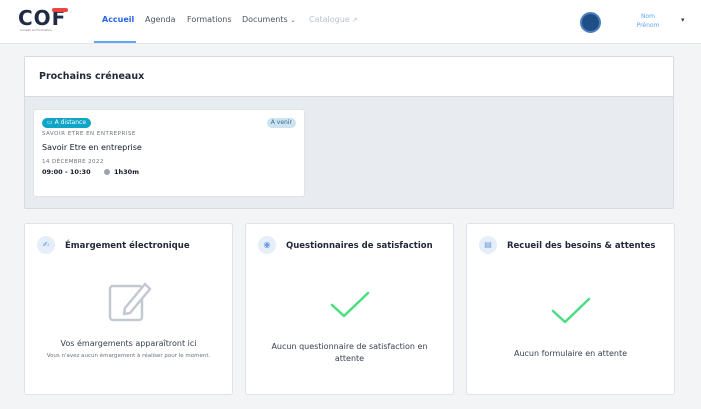 Image resolution: width=701 pixels, height=409 pixels. I want to click on needs-message: Aucun formulaire en attente, so click(570, 353).